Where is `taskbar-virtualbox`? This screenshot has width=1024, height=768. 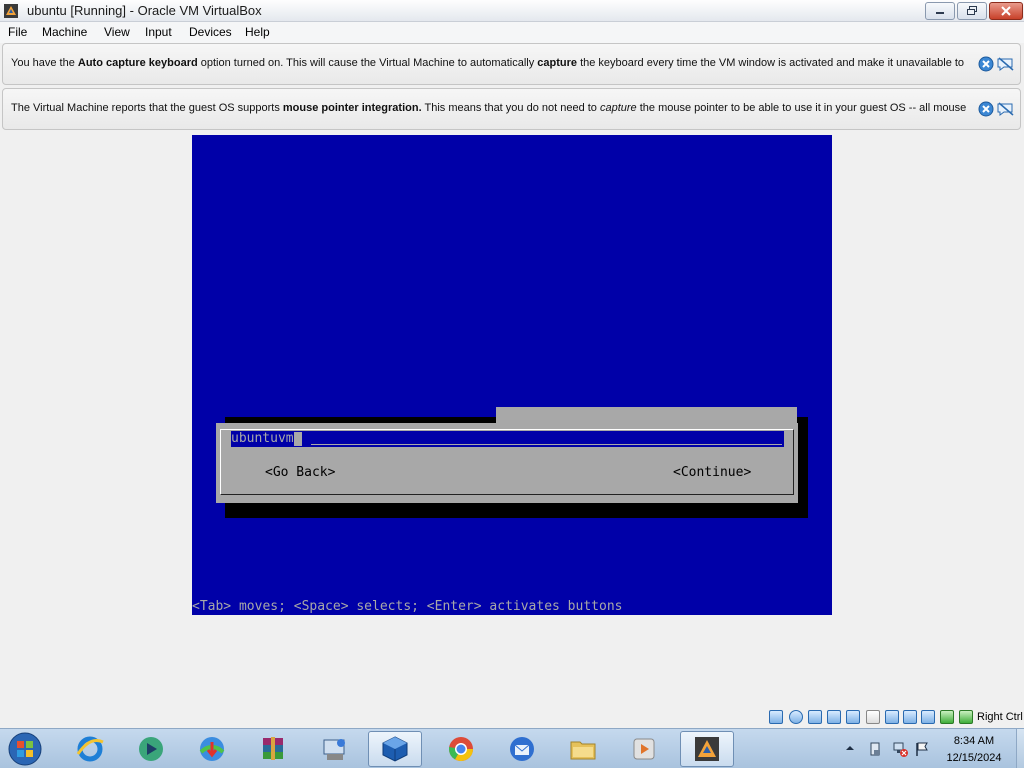
taskbar-virtualbox is located at coordinates (395, 749).